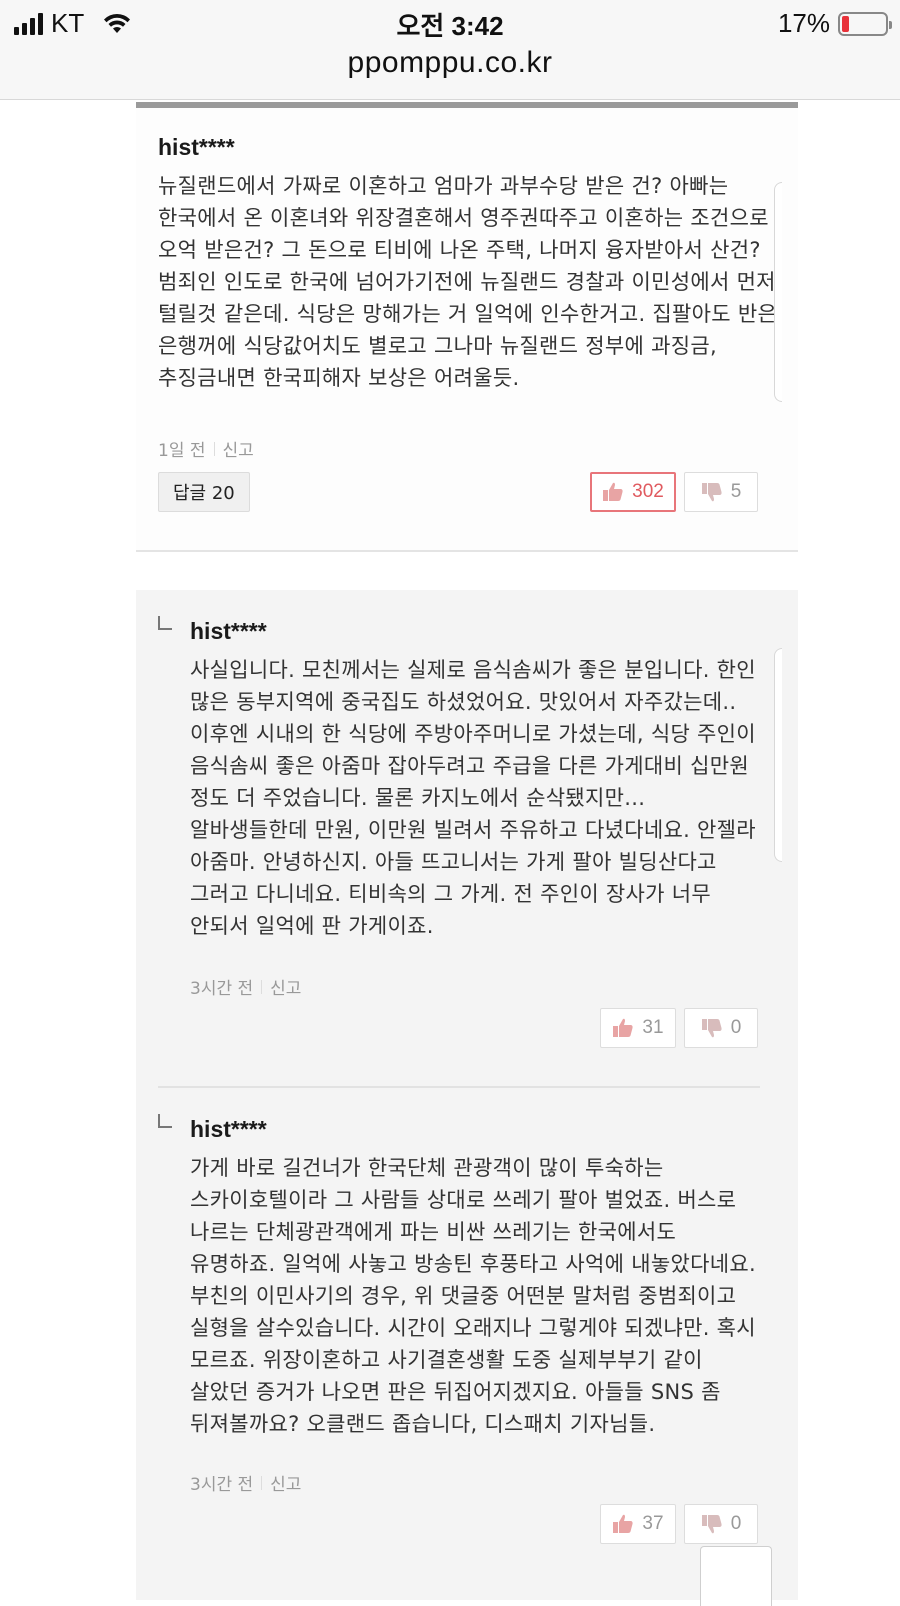 This screenshot has width=900, height=1606. I want to click on like-button: 31, so click(638, 1028).